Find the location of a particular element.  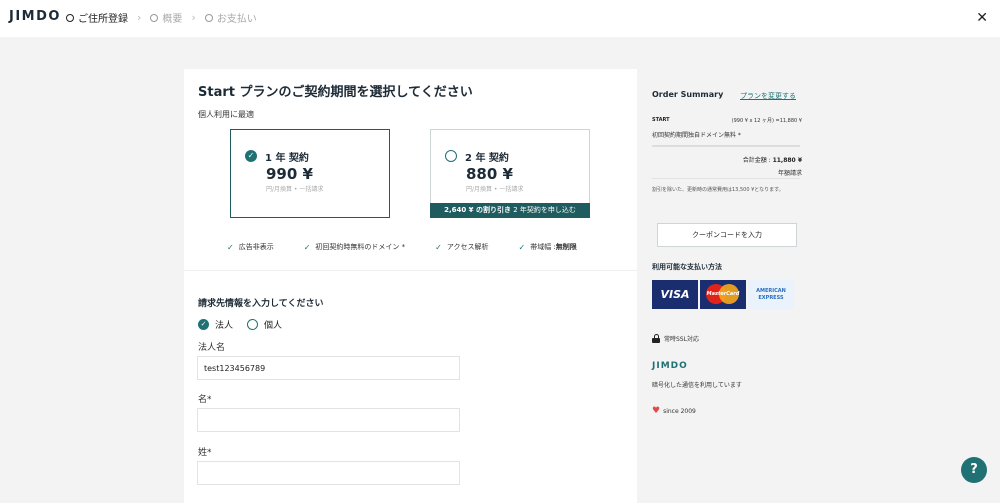

plan-subtitle: 個人利用に最適 is located at coordinates (226, 114).